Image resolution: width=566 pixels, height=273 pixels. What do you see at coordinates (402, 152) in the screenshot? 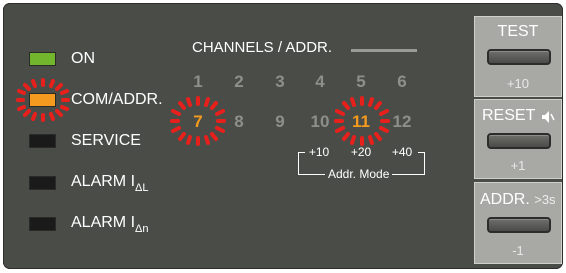
I see `addr-value-plus40: +40` at bounding box center [402, 152].